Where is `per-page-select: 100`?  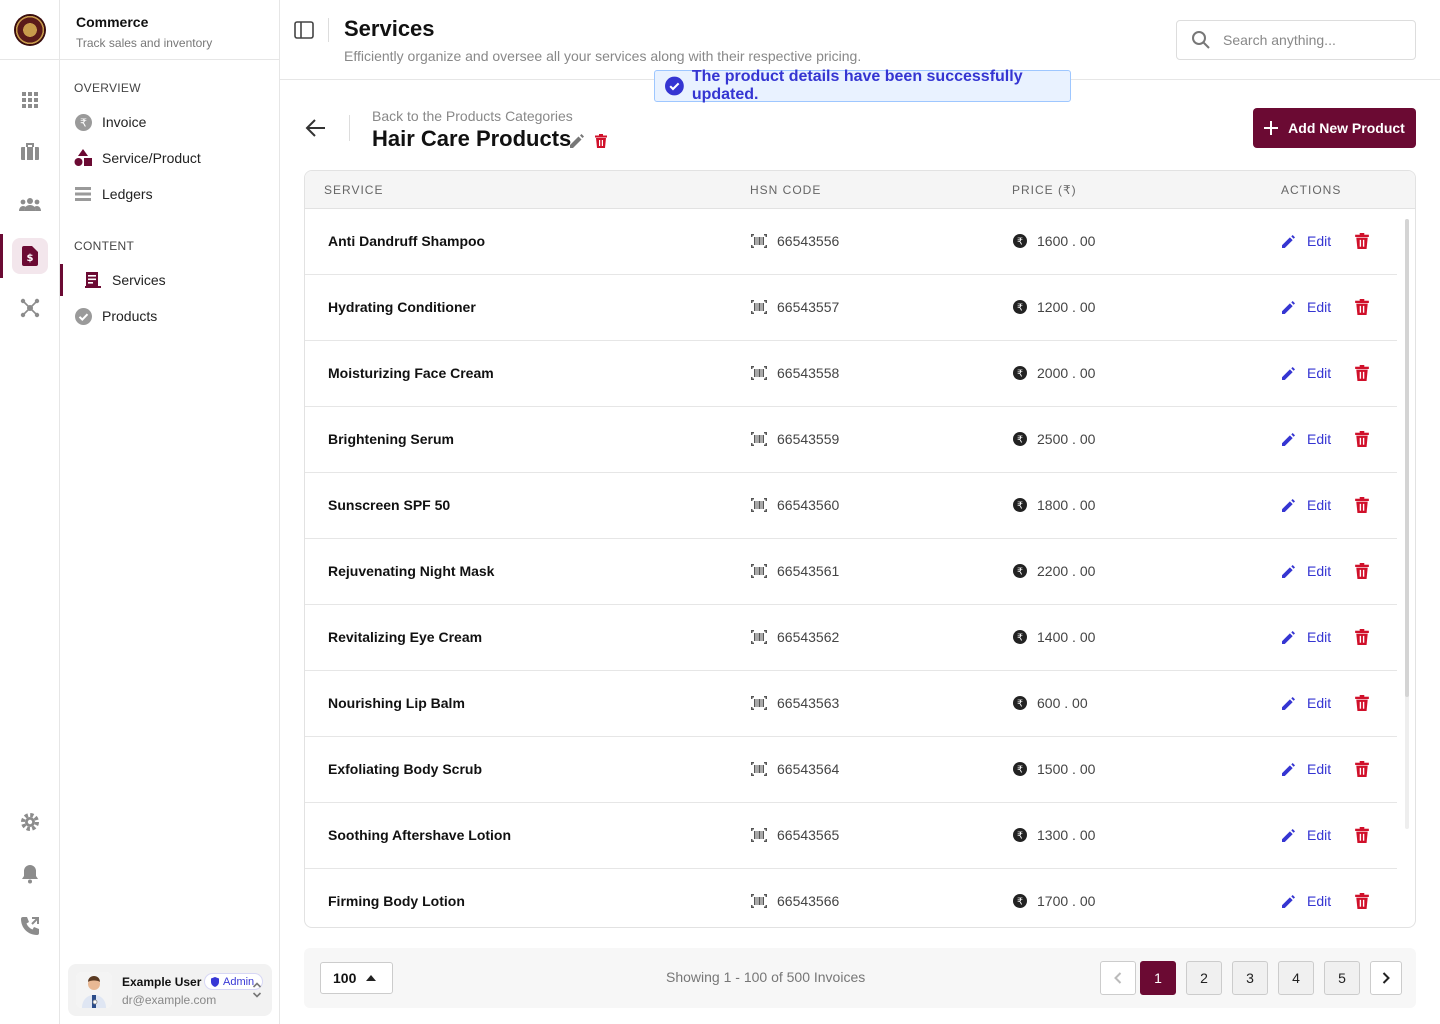 per-page-select: 100 is located at coordinates (356, 978).